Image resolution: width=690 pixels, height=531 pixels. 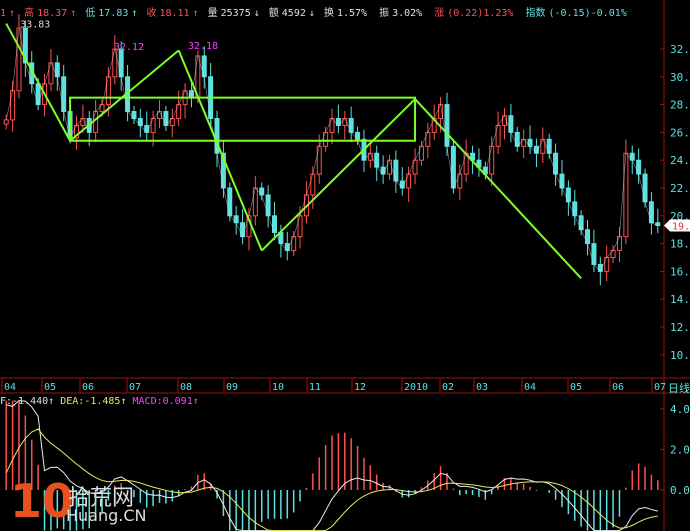 What do you see at coordinates (24, 401) in the screenshot?
I see `dif-value: F:-1.440` at bounding box center [24, 401].